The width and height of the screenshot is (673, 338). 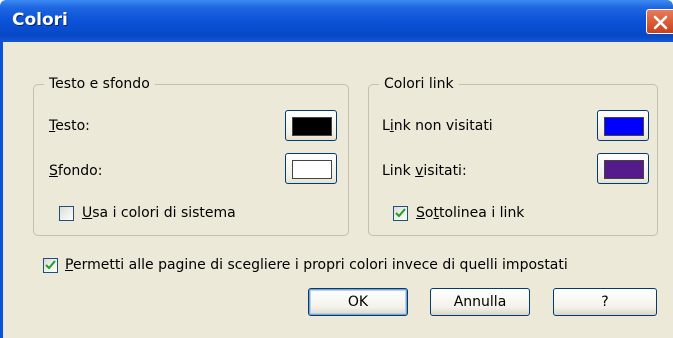 I want to click on allow-page-colors-checkbox, so click(x=50, y=265).